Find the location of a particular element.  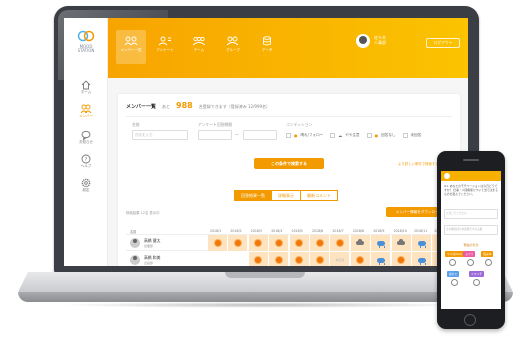

grid-month-header: 2018/8 is located at coordinates (358, 231).